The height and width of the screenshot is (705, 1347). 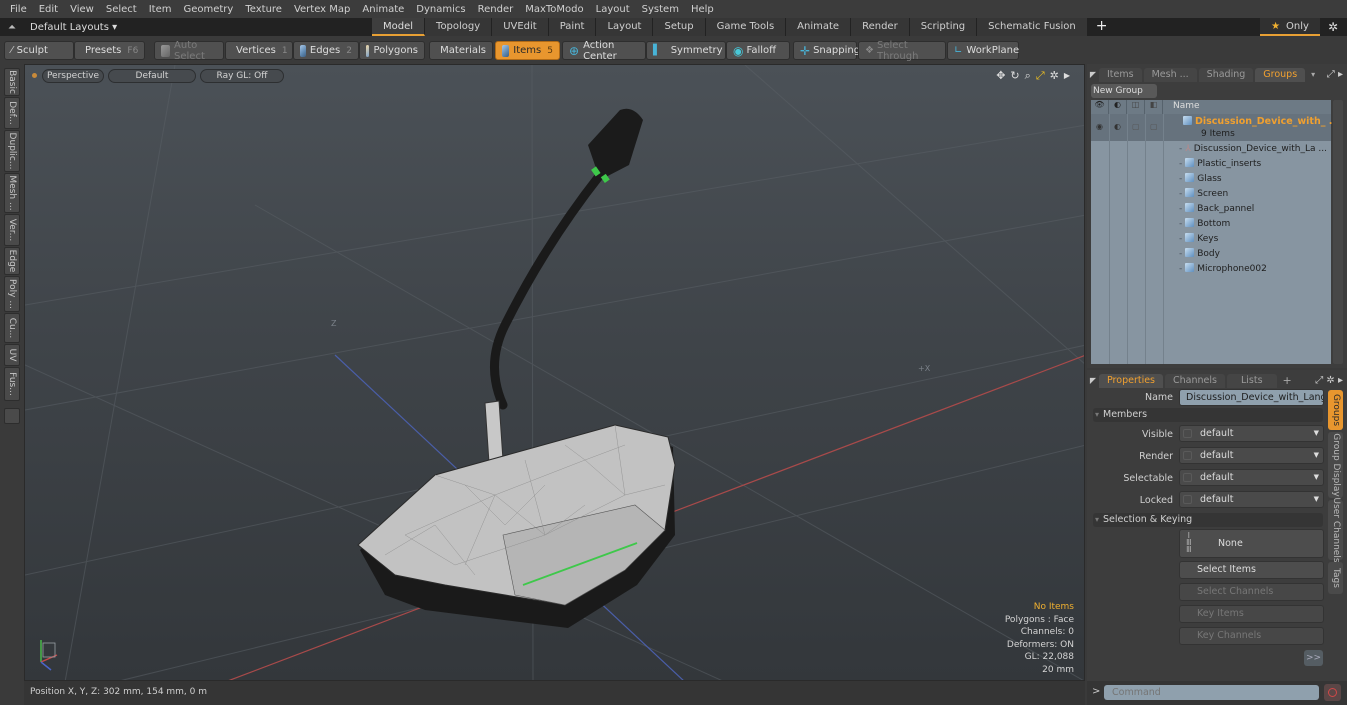 What do you see at coordinates (527, 50) in the screenshot?
I see `items-button: Items 5` at bounding box center [527, 50].